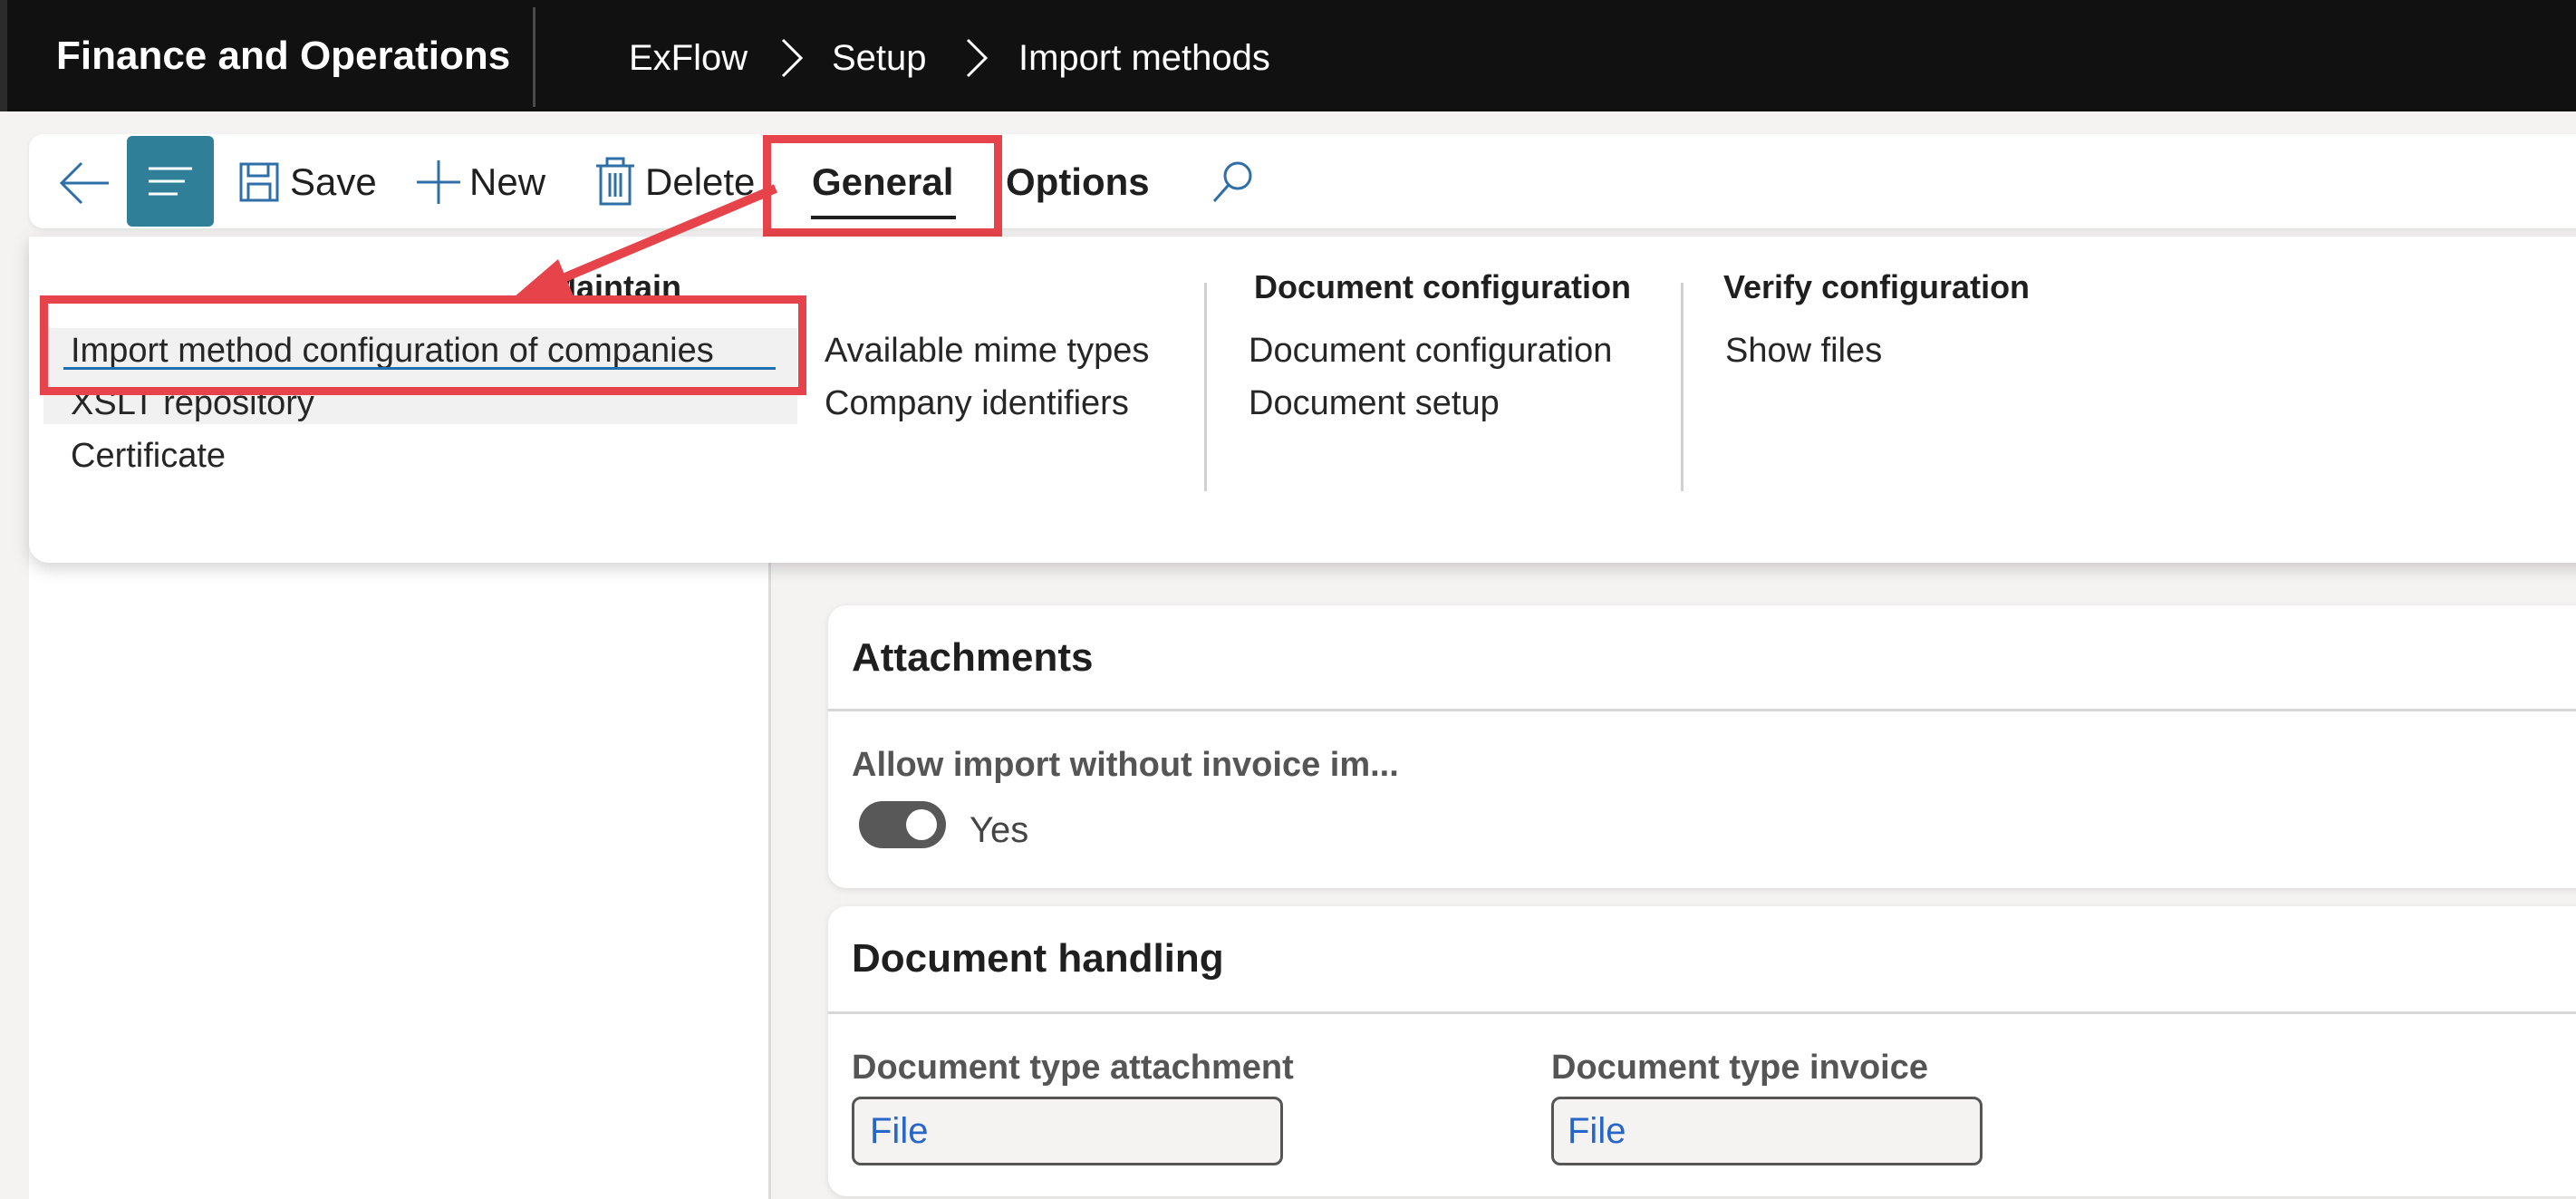 This screenshot has height=1199, width=2576. Describe the element at coordinates (1739, 1068) in the screenshot. I see `document-type-invoice-label: Document type invoice` at that location.